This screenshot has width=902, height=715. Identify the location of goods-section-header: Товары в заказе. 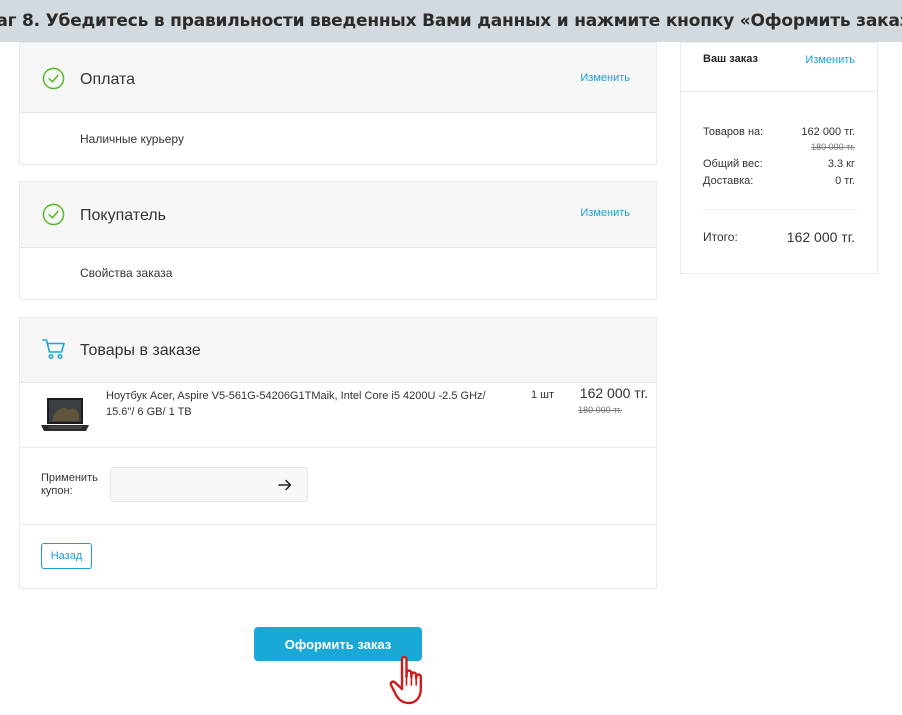
(338, 350).